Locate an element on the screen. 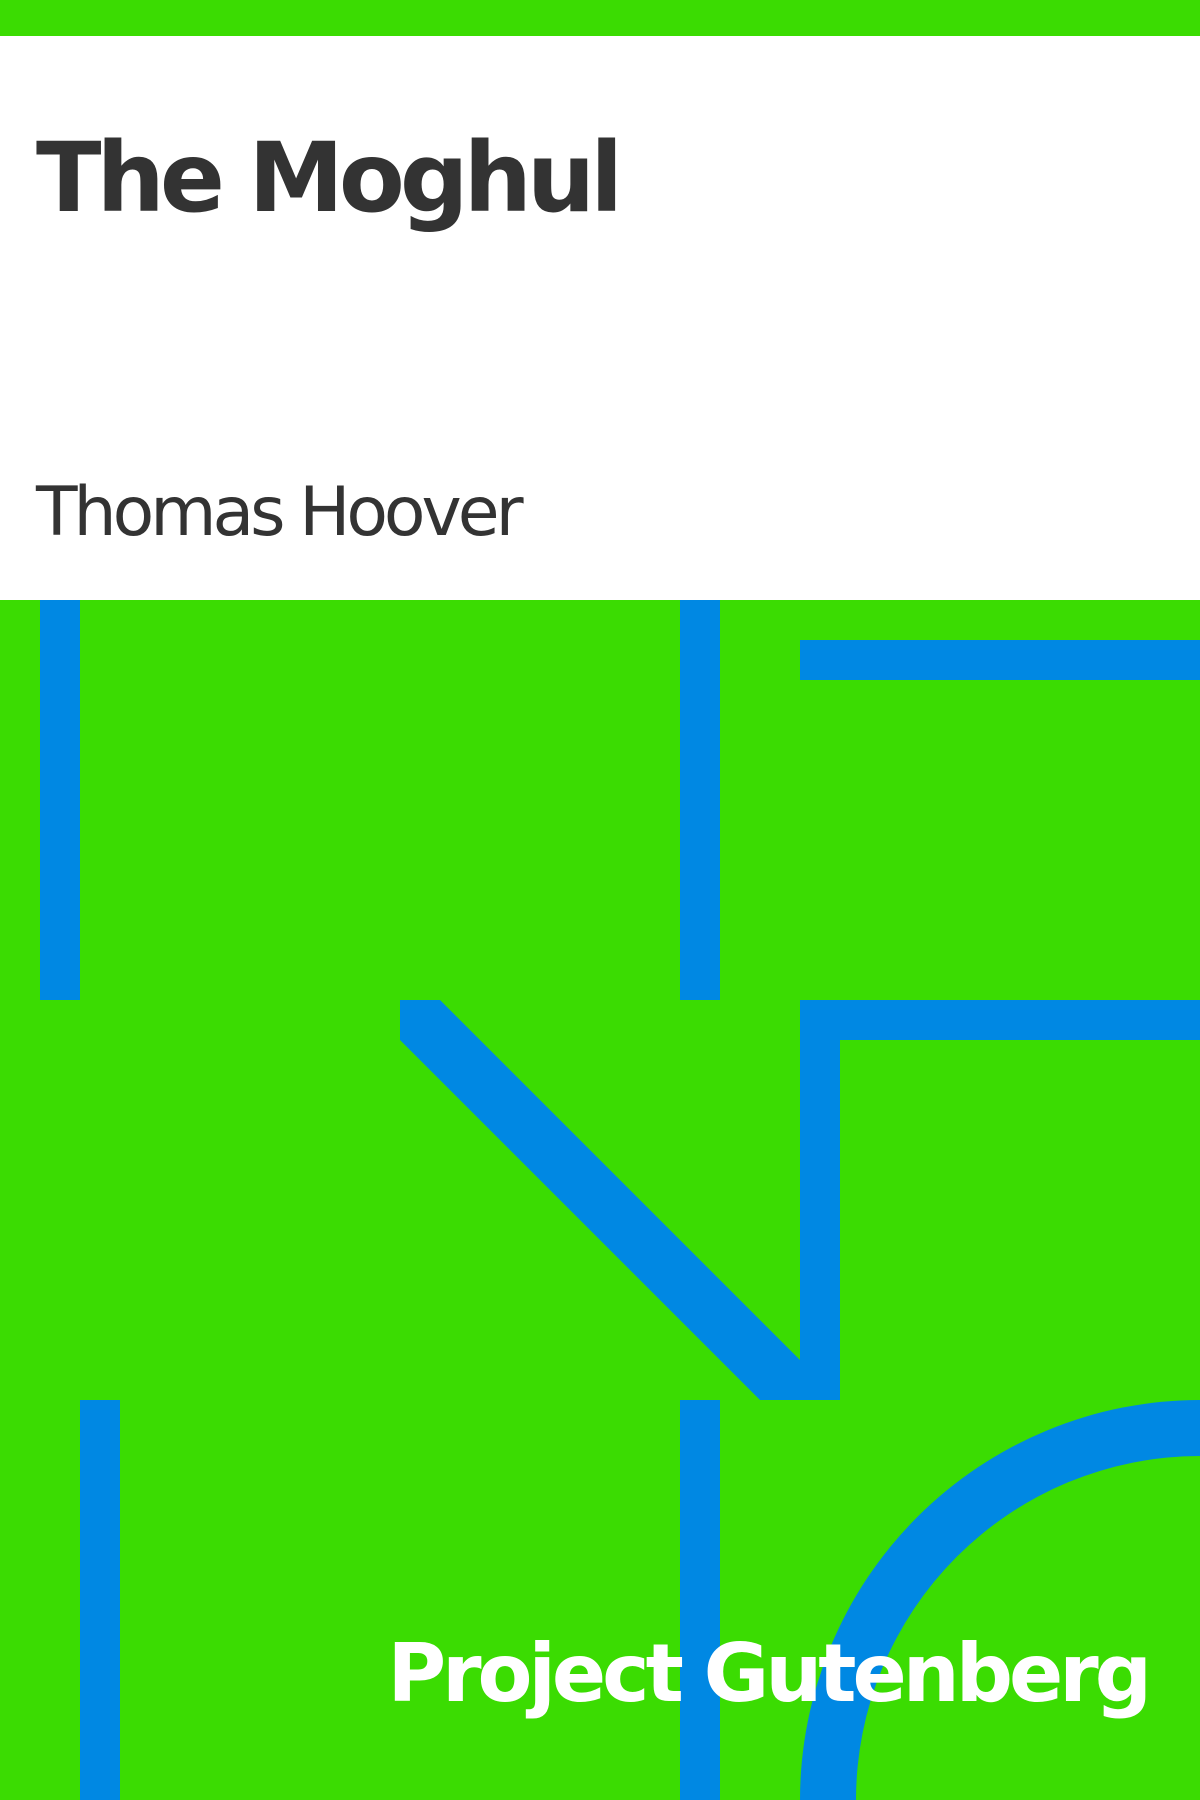 Image resolution: width=1200 pixels, height=1800 pixels. quarter-circle-arc is located at coordinates (1000, 1600).